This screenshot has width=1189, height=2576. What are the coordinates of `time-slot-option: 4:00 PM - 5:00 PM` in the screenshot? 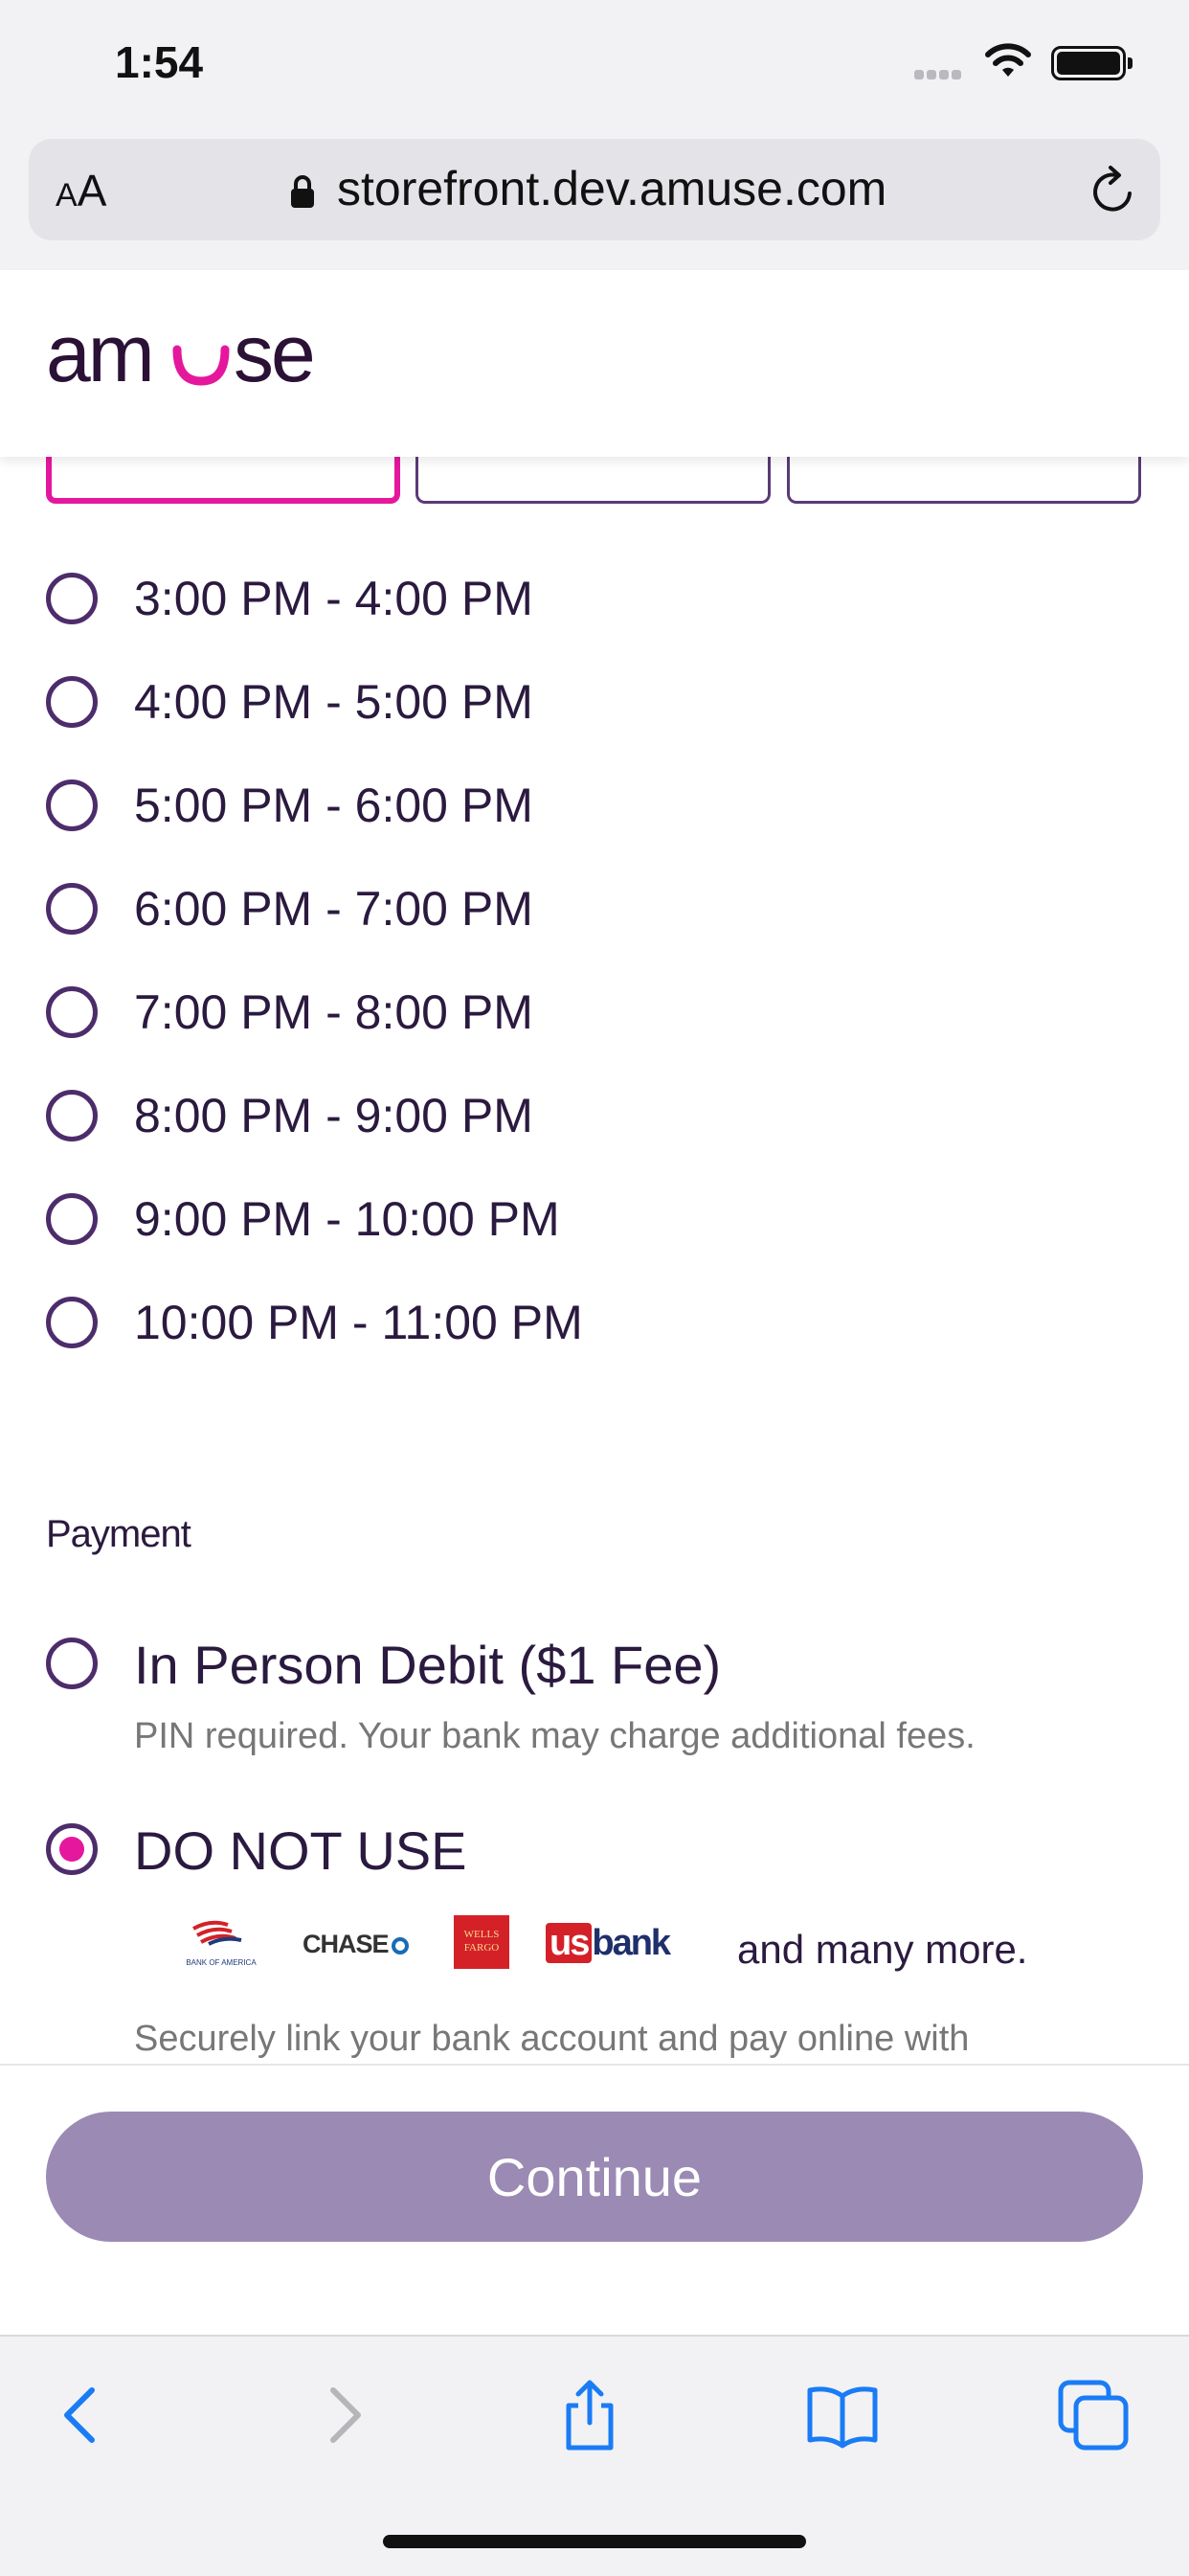 It's located at (477, 705).